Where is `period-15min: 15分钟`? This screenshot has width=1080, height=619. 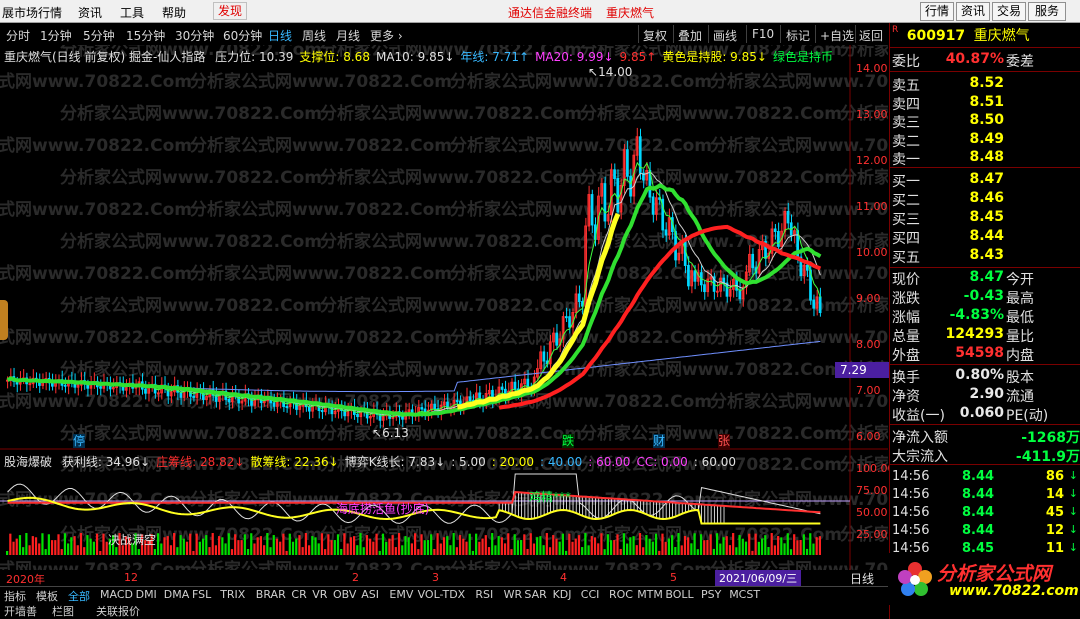 period-15min: 15分钟 is located at coordinates (145, 35).